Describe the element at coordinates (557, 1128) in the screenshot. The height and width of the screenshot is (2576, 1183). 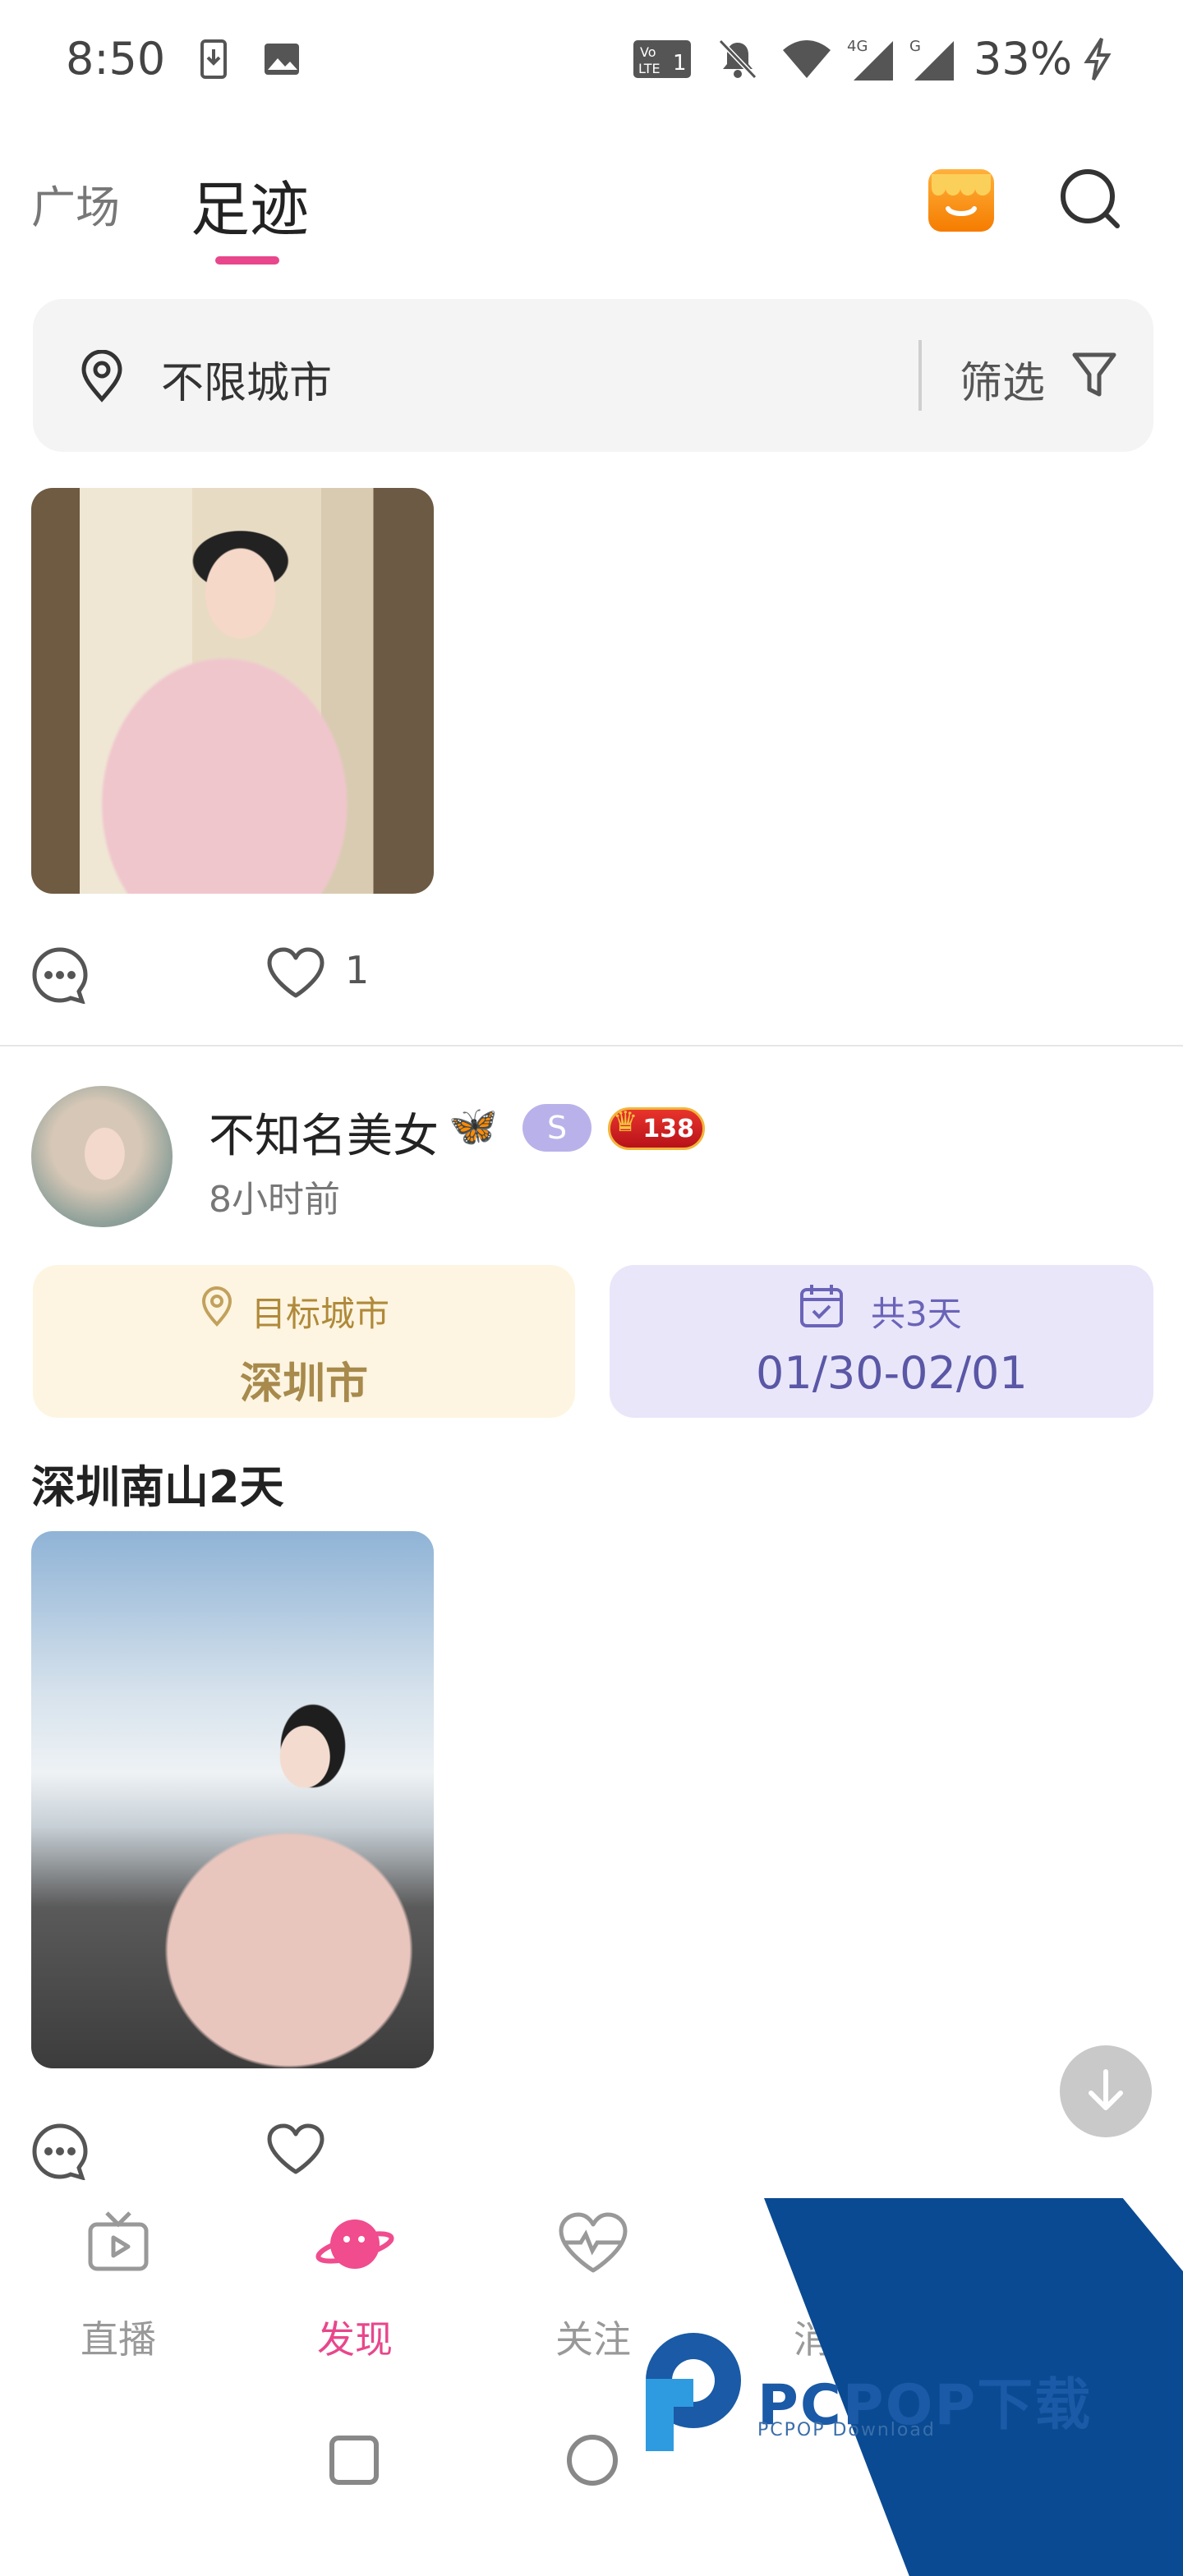
I see `s-badge: S` at that location.